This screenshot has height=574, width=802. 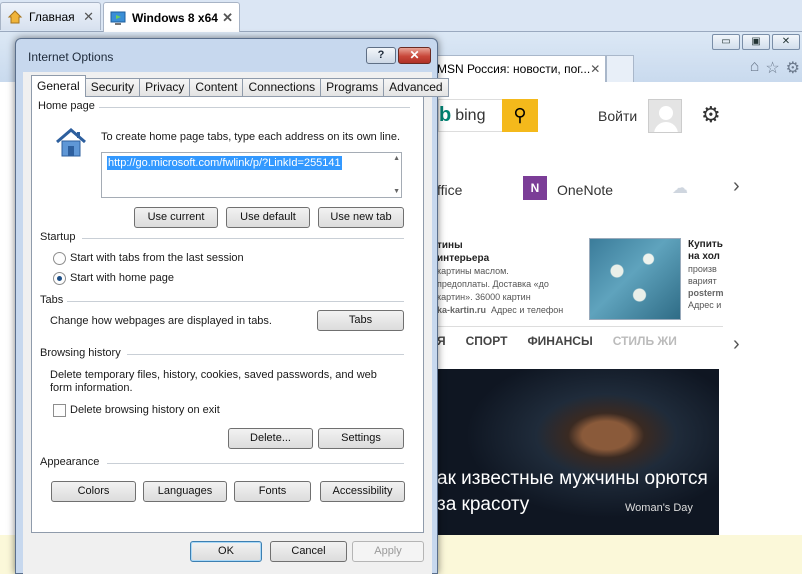 I want to click on ok-button: OK, so click(x=226, y=551).